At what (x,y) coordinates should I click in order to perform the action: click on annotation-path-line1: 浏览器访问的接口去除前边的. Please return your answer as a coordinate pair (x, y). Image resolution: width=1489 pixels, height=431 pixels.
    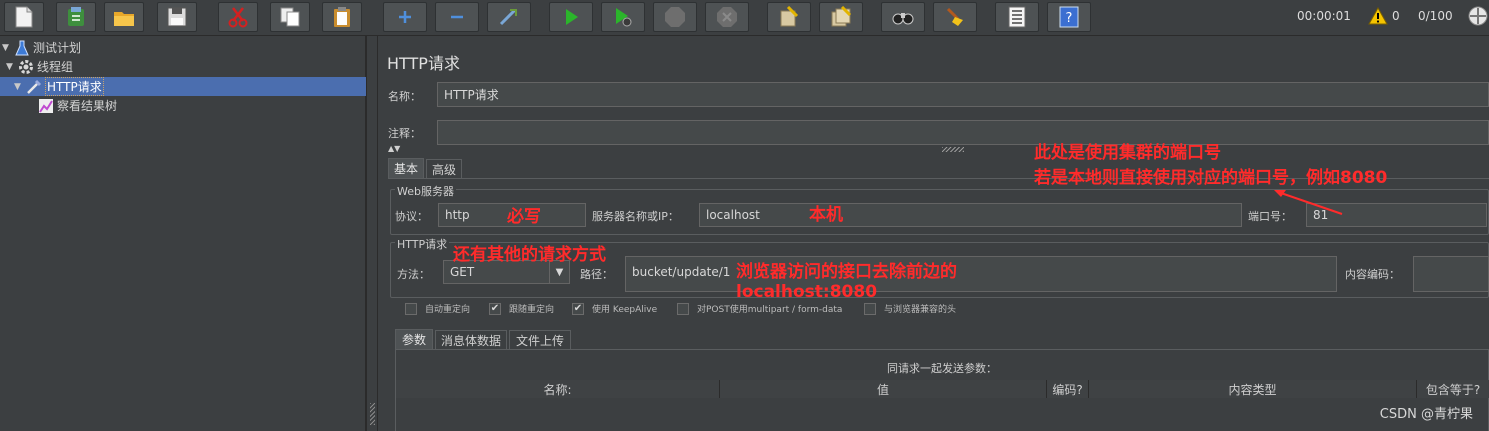
    Looking at the image, I should click on (846, 272).